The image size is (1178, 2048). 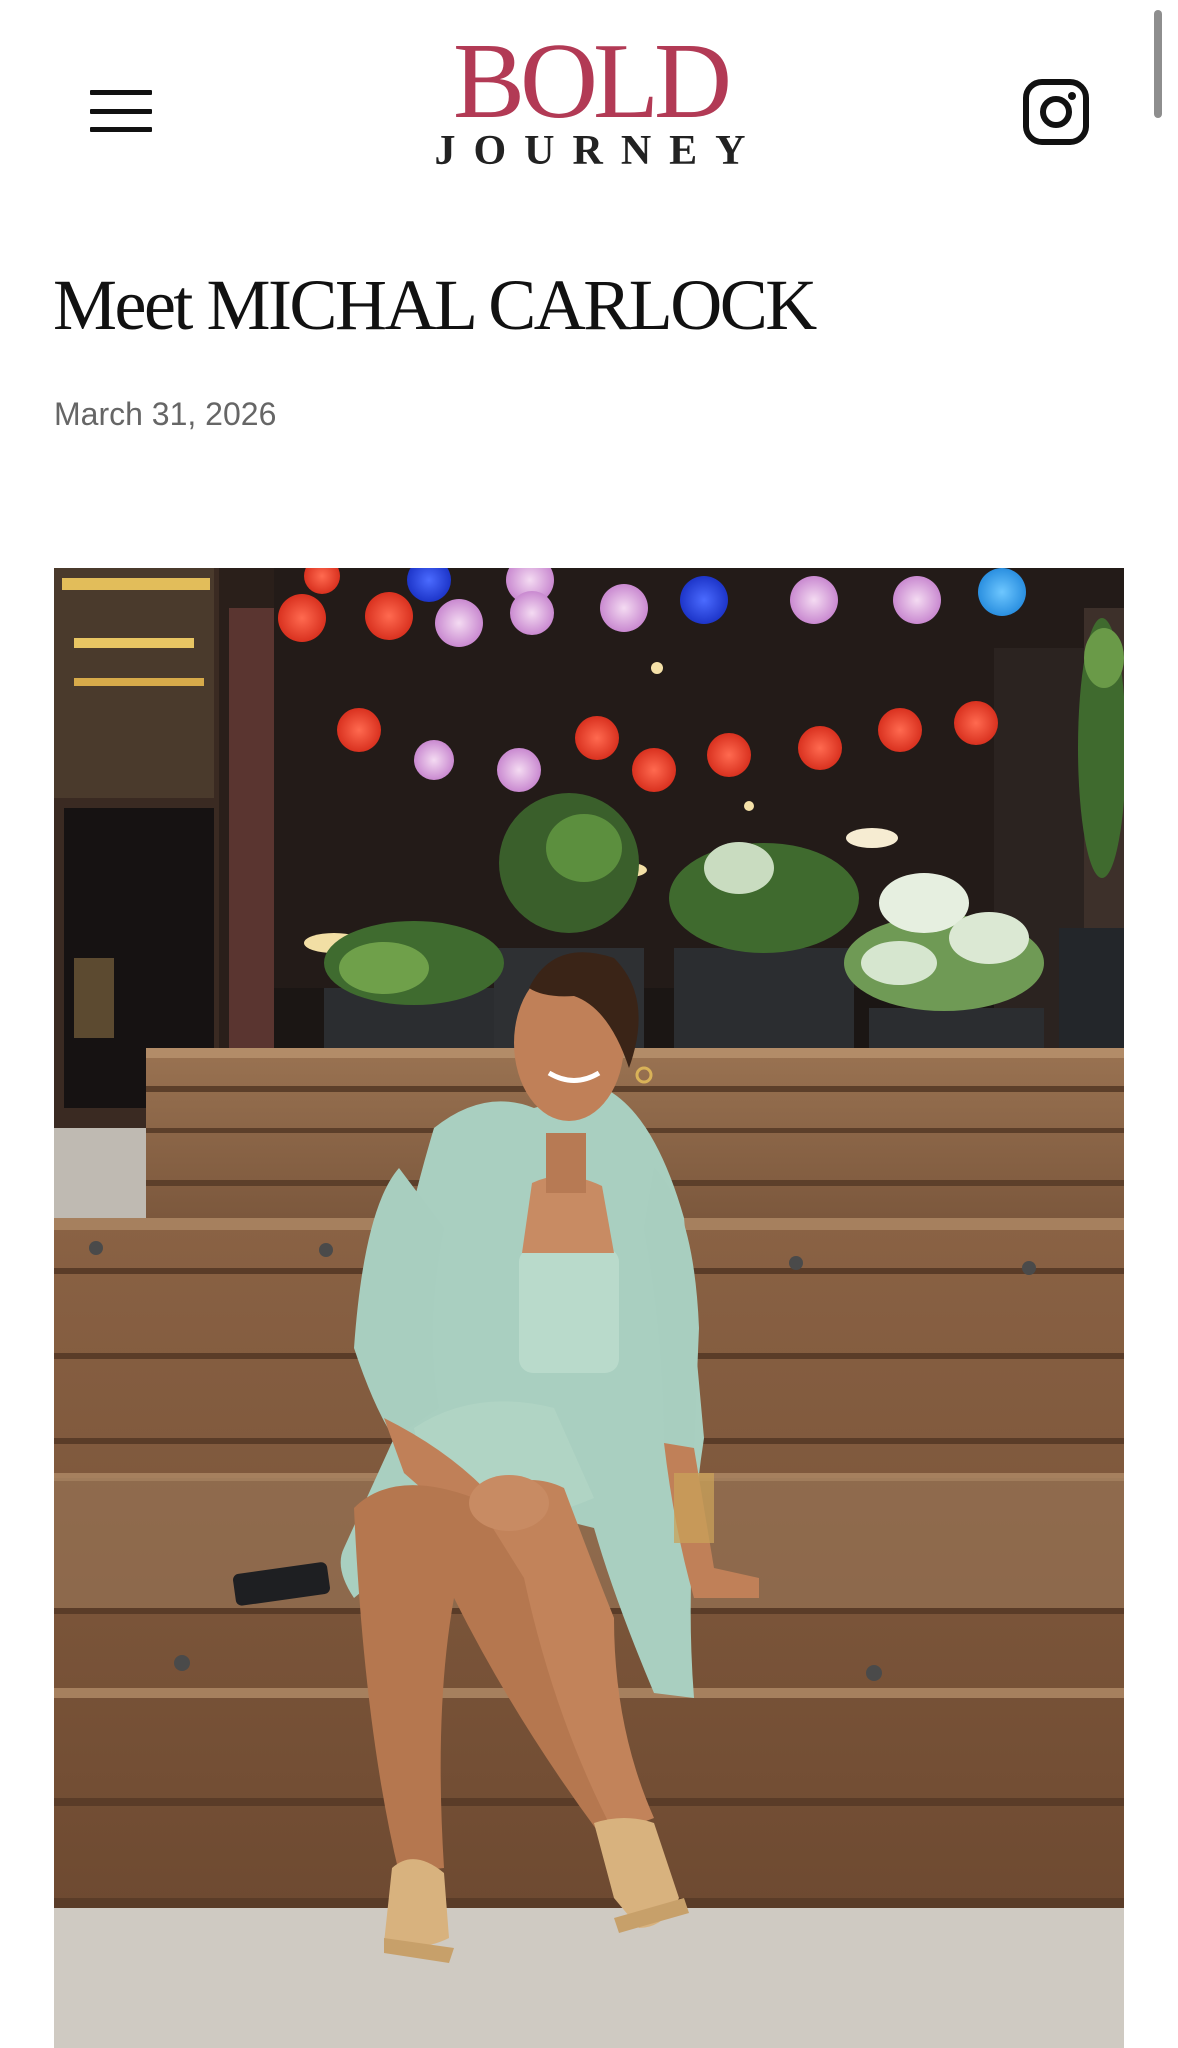 What do you see at coordinates (121, 92) in the screenshot?
I see `hamburger-menu-icon` at bounding box center [121, 92].